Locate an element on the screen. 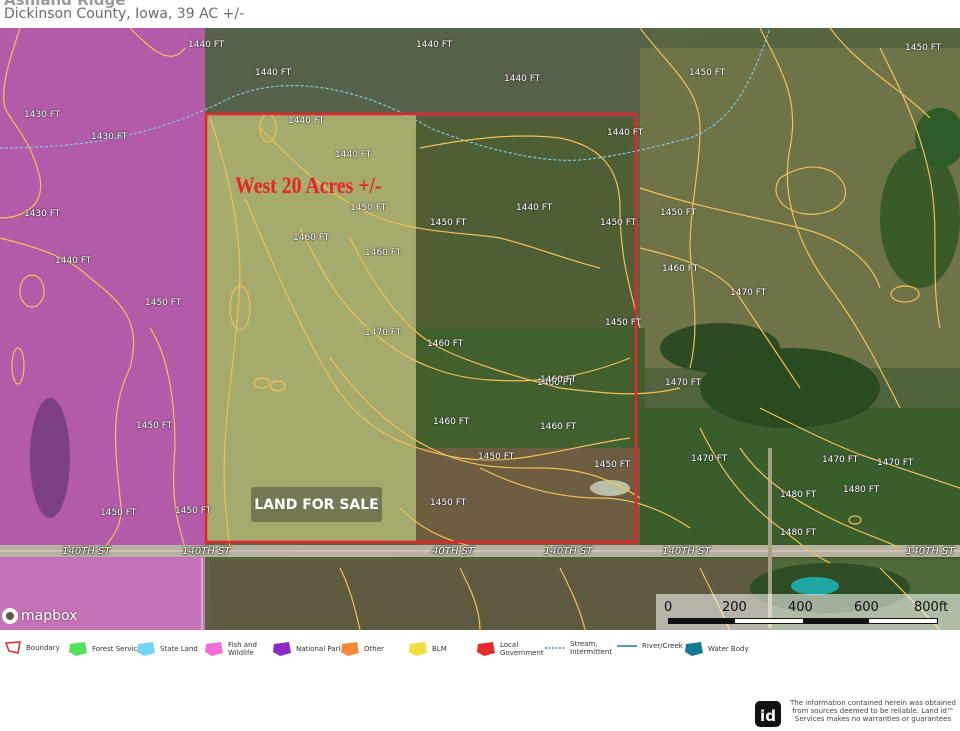 The width and height of the screenshot is (960, 731). legend-item-local-government: Local Government is located at coordinates (510, 649).